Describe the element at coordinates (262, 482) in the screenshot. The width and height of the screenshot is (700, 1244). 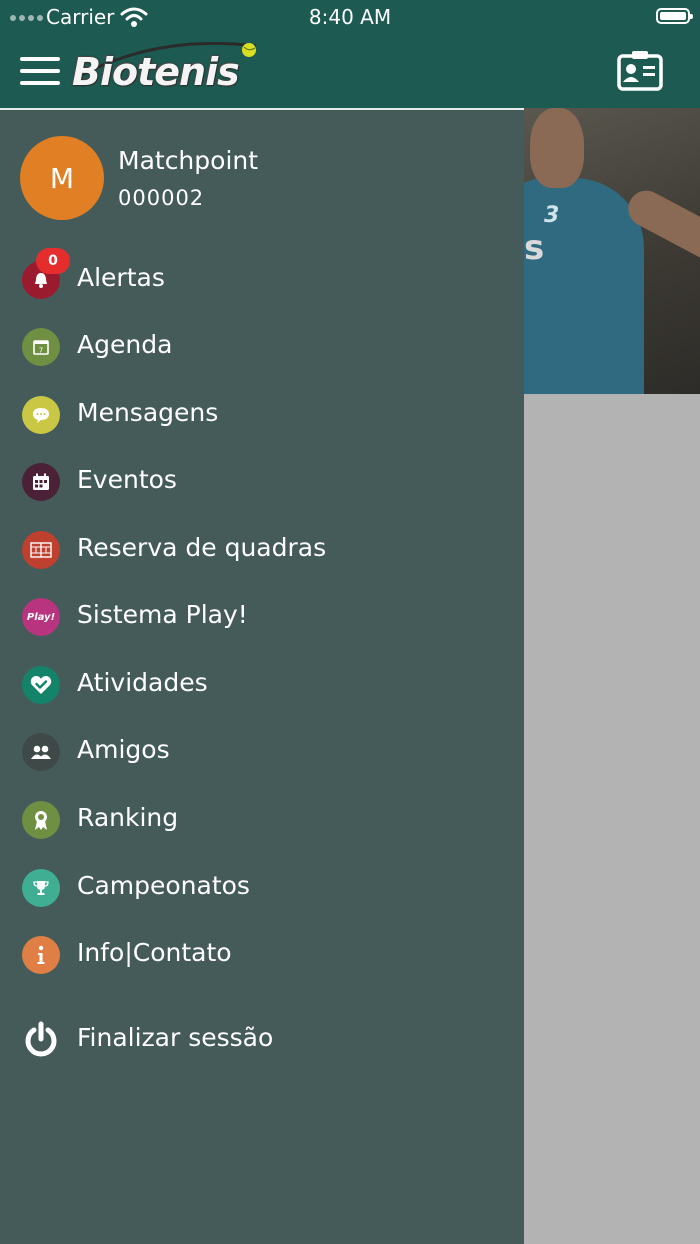
I see `menu-item-eventos: Eventos` at that location.